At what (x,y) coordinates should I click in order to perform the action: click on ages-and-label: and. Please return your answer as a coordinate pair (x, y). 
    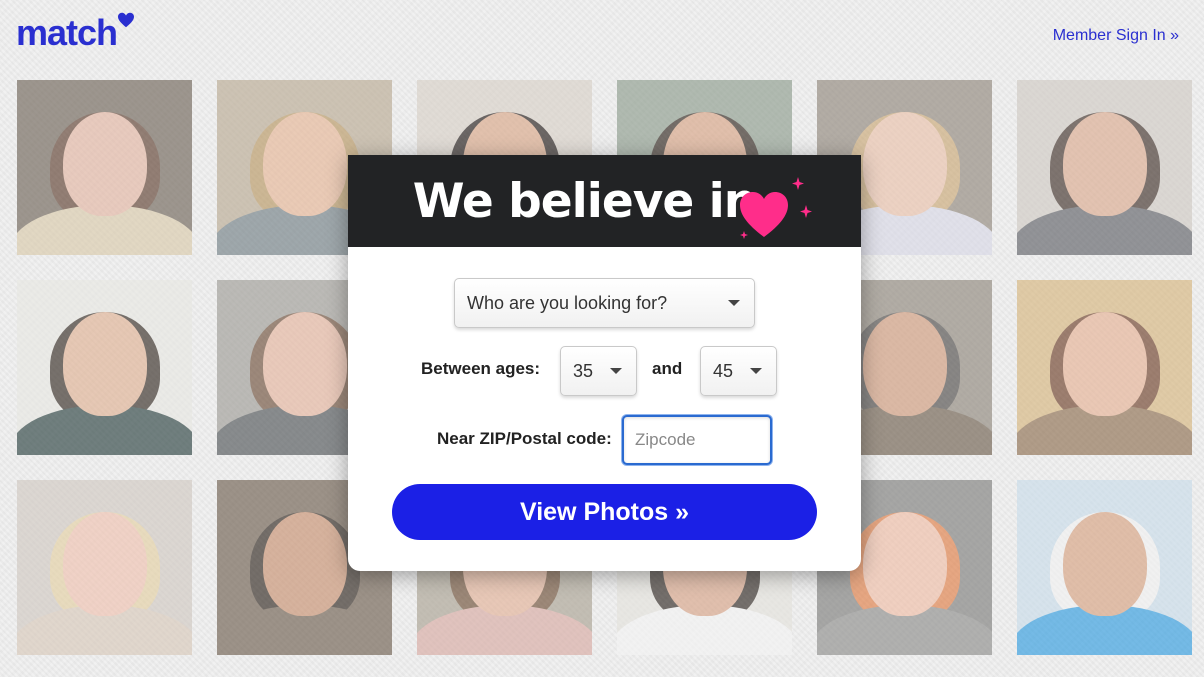
    Looking at the image, I should click on (667, 368).